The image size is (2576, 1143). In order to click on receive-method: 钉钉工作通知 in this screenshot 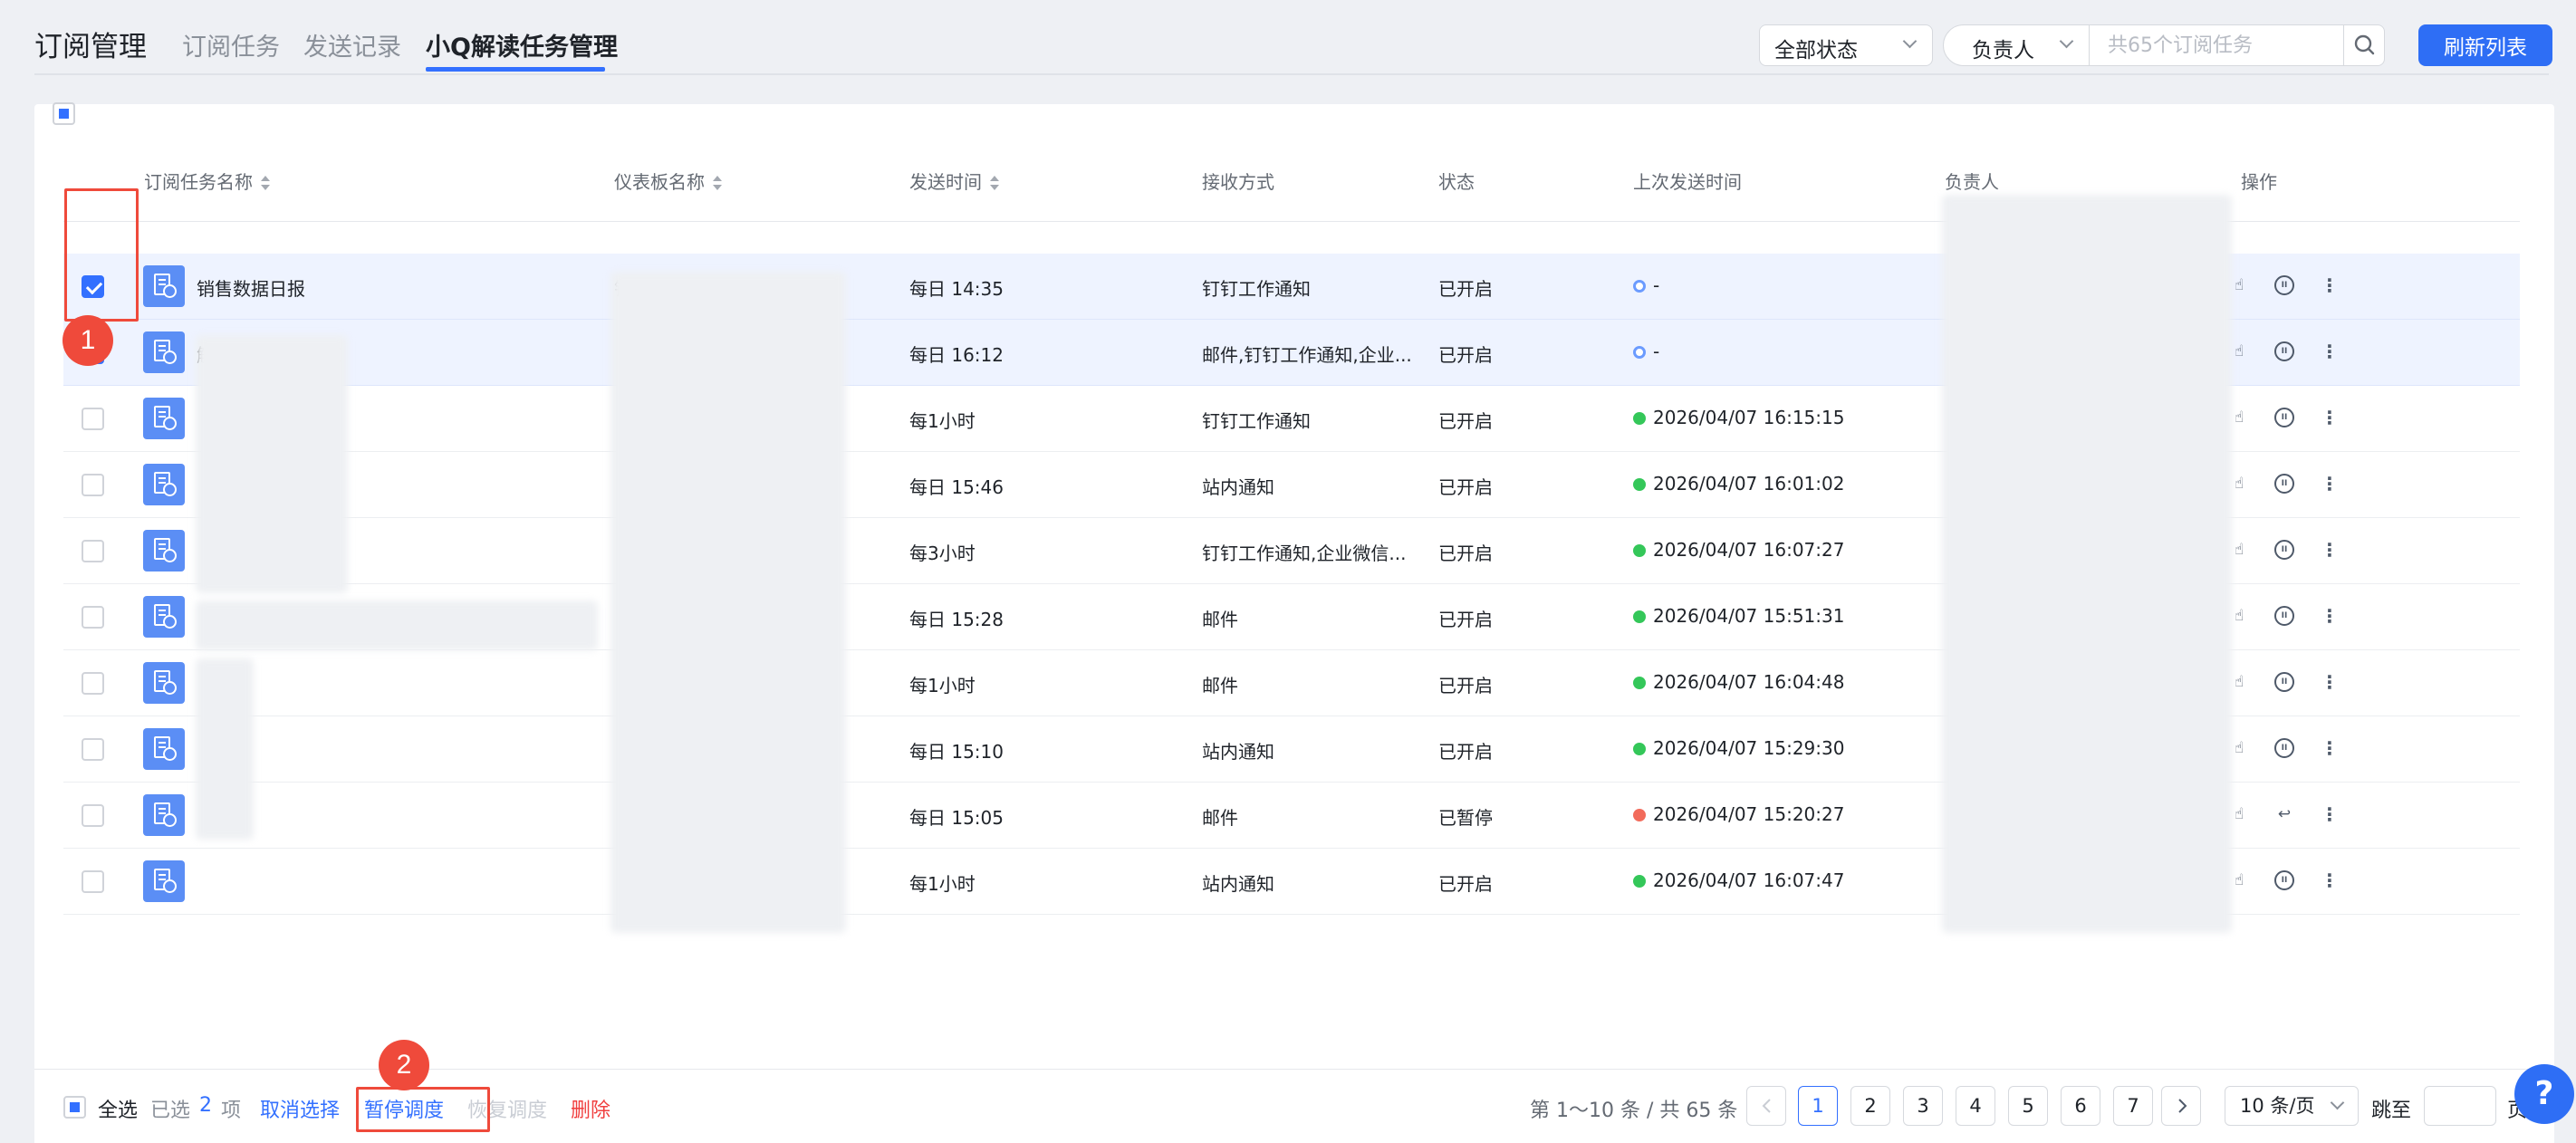, I will do `click(1256, 289)`.